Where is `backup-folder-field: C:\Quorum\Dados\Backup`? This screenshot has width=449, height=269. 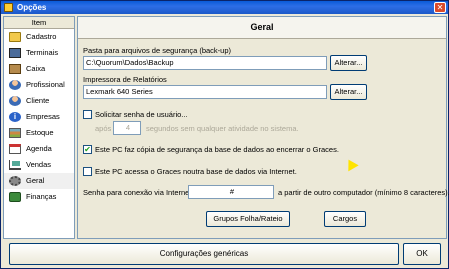 backup-folder-field: C:\Quorum\Dados\Backup is located at coordinates (205, 63).